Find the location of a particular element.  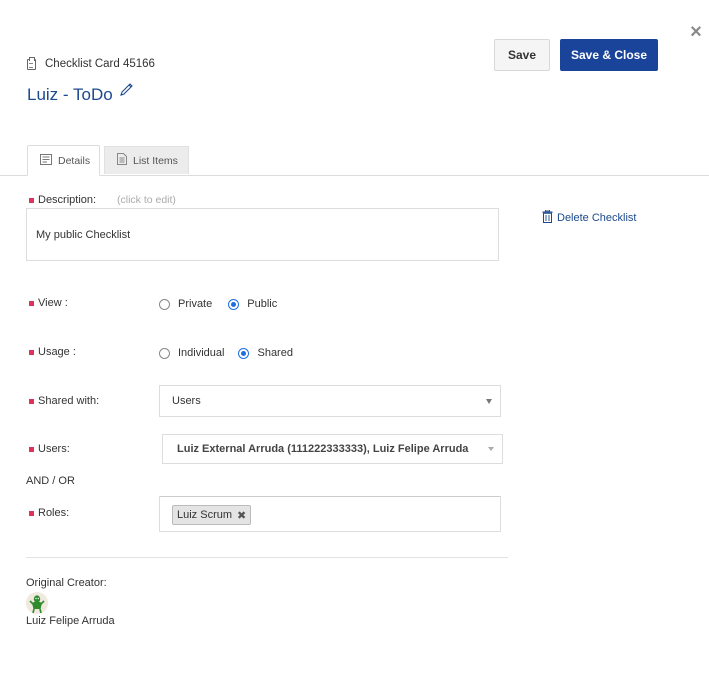

pencil-icon is located at coordinates (127, 92).